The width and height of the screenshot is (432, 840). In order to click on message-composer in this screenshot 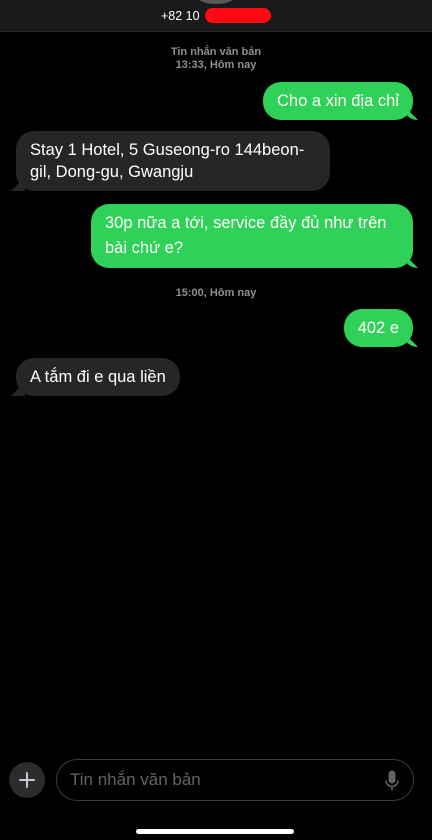, I will do `click(235, 780)`.